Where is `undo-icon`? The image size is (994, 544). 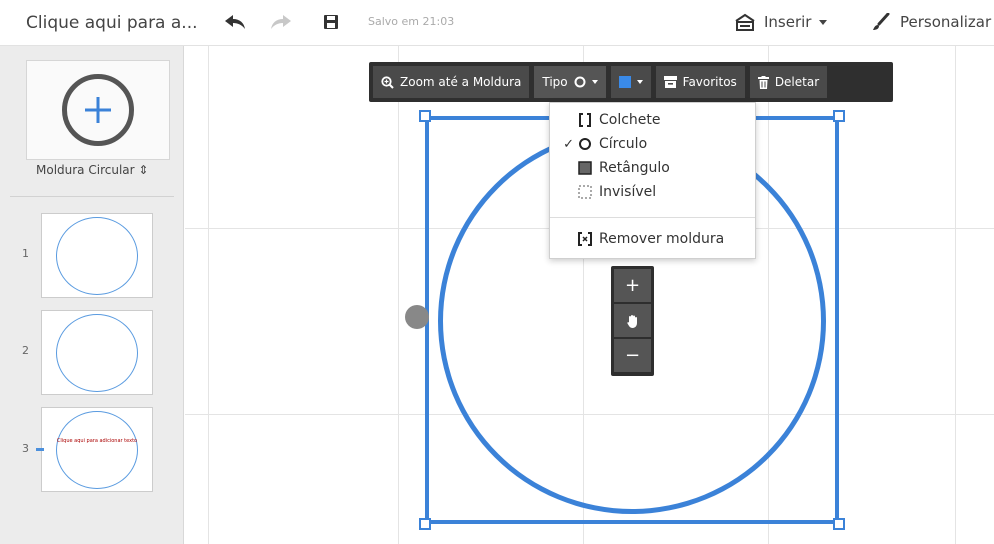
undo-icon is located at coordinates (235, 22).